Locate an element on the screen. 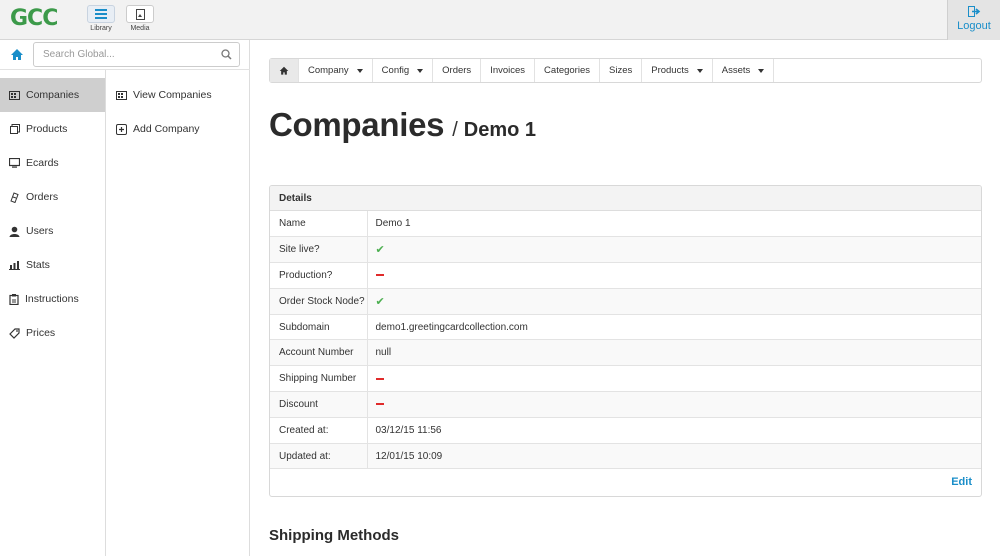  bar-chart-icon is located at coordinates (14, 265).